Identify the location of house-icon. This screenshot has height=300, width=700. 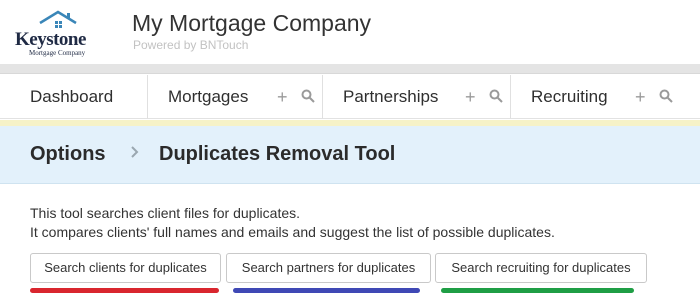
(58, 19).